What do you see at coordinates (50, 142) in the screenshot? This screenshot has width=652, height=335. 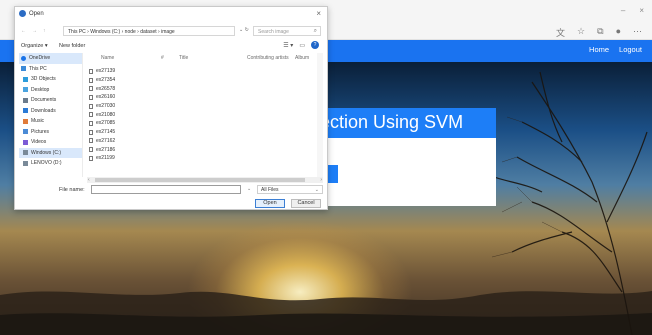 I see `nav-item-videos: Videos` at bounding box center [50, 142].